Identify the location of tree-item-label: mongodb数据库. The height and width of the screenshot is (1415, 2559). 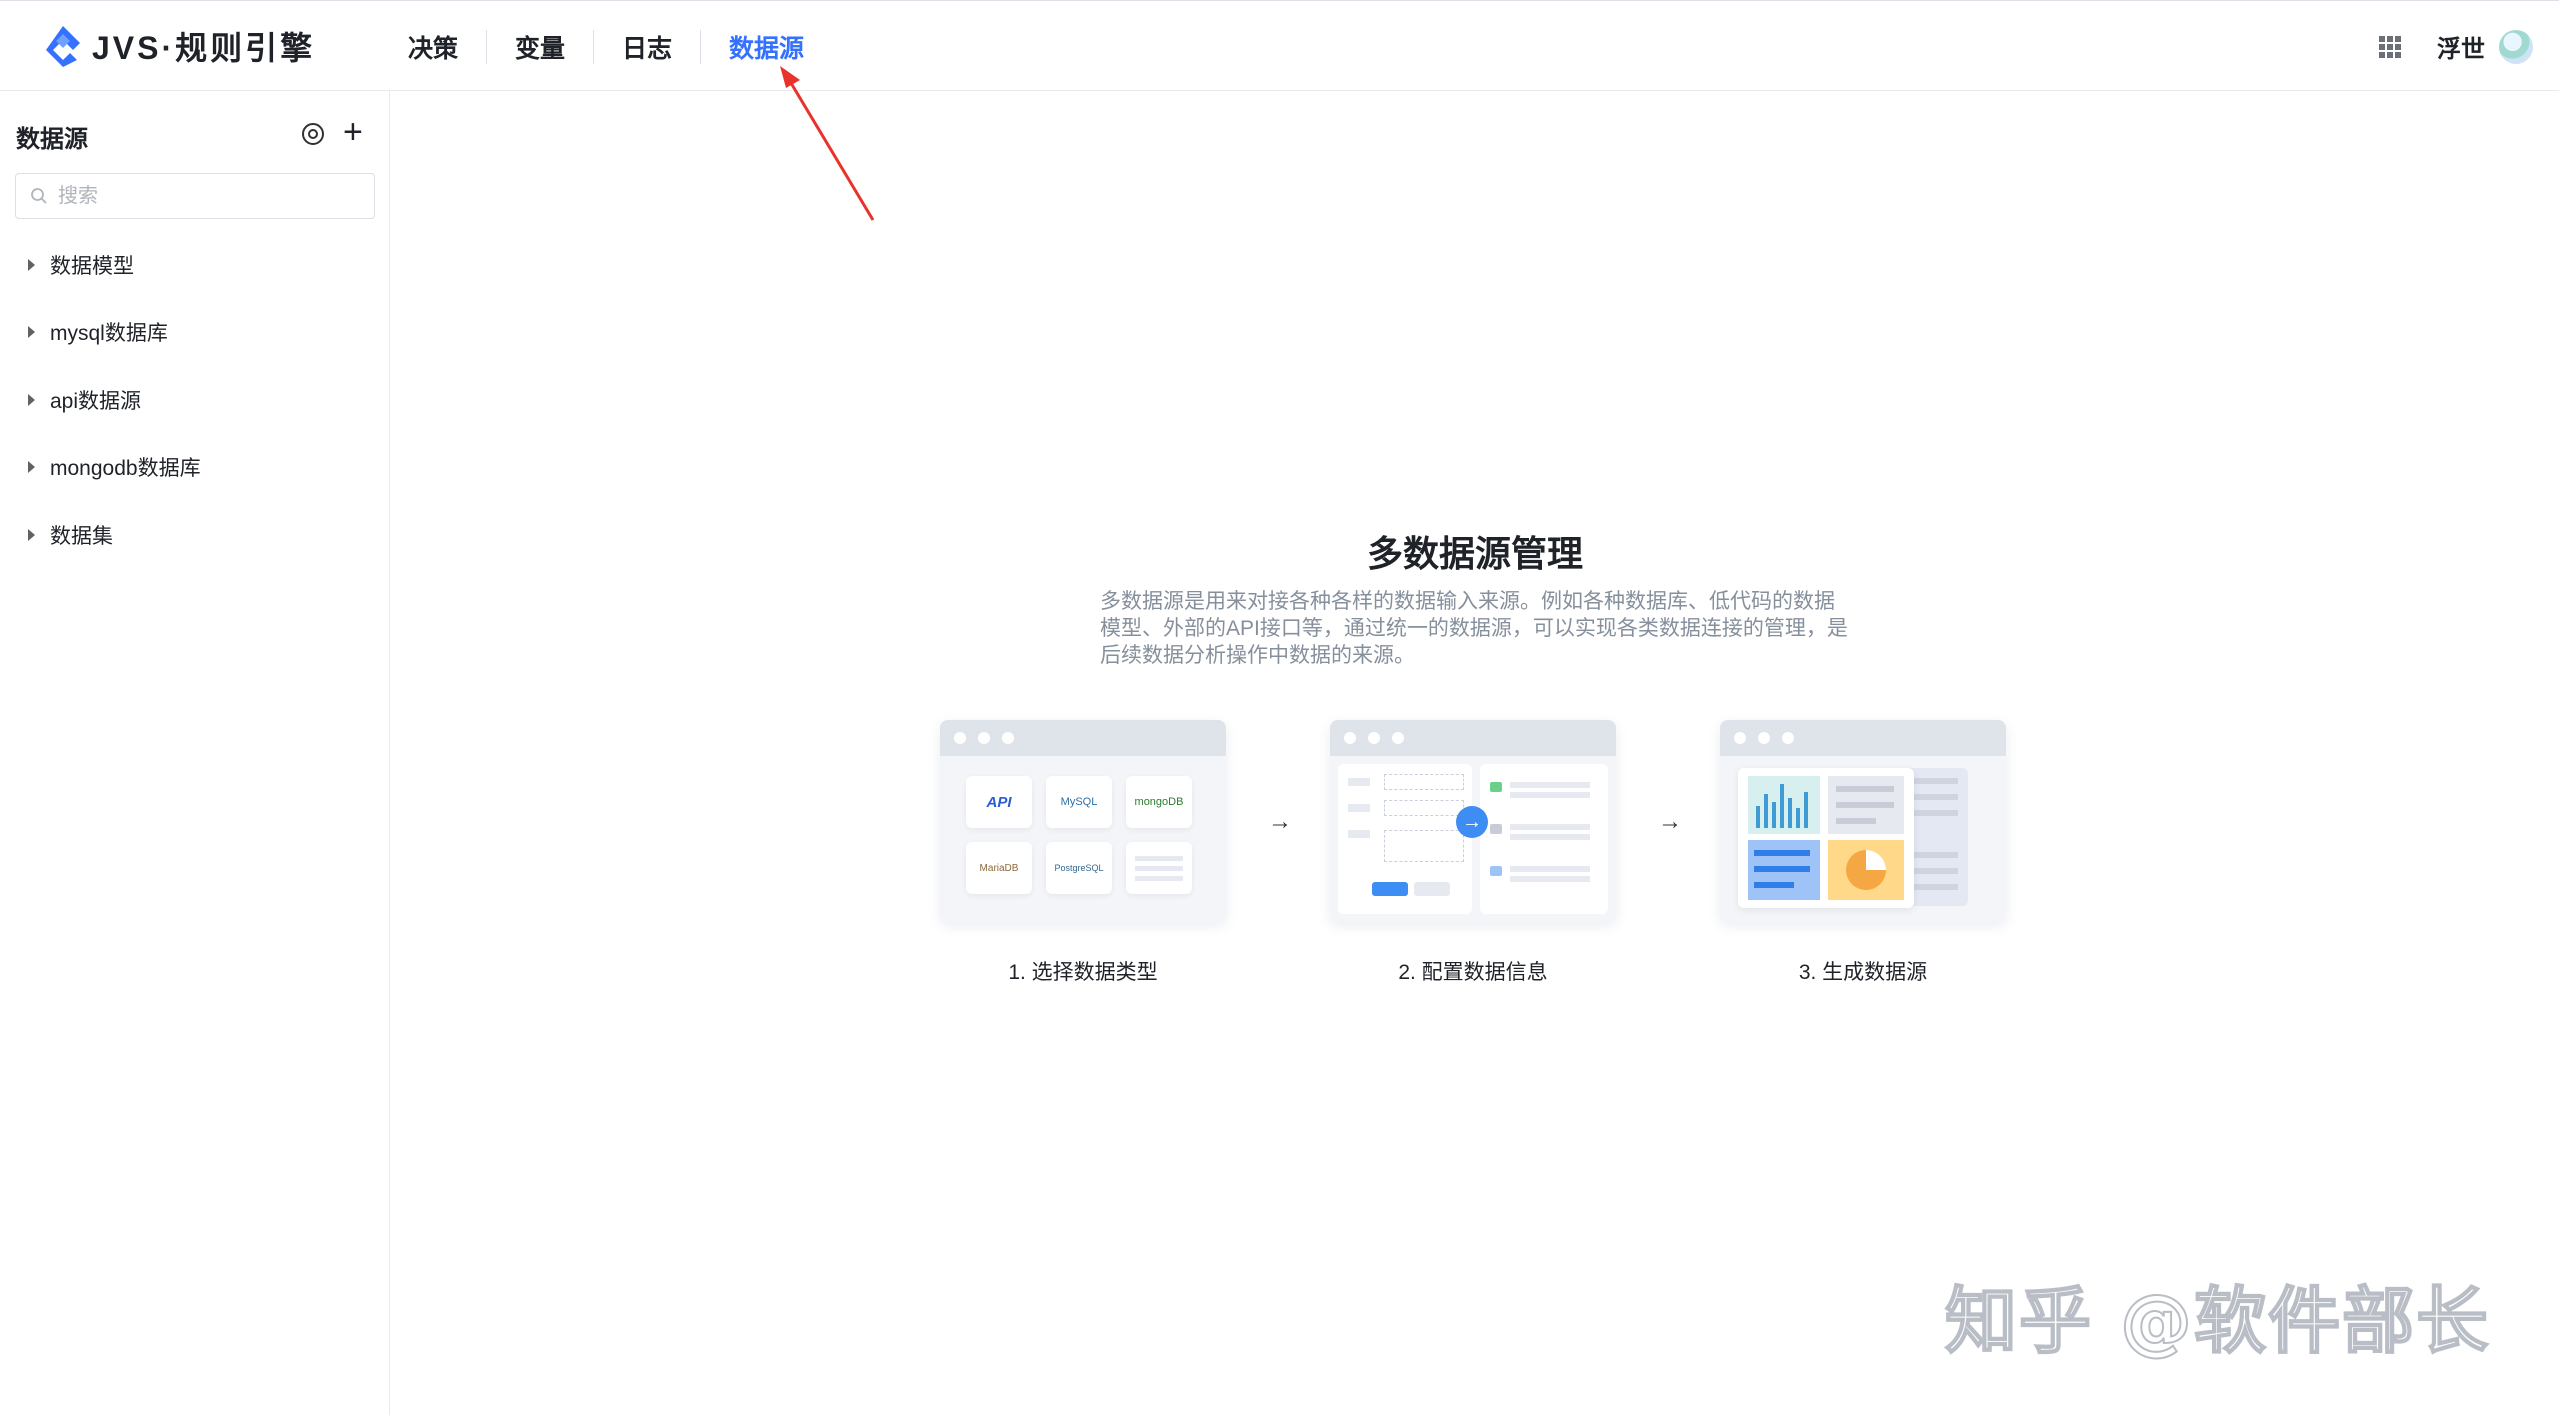
(125, 469).